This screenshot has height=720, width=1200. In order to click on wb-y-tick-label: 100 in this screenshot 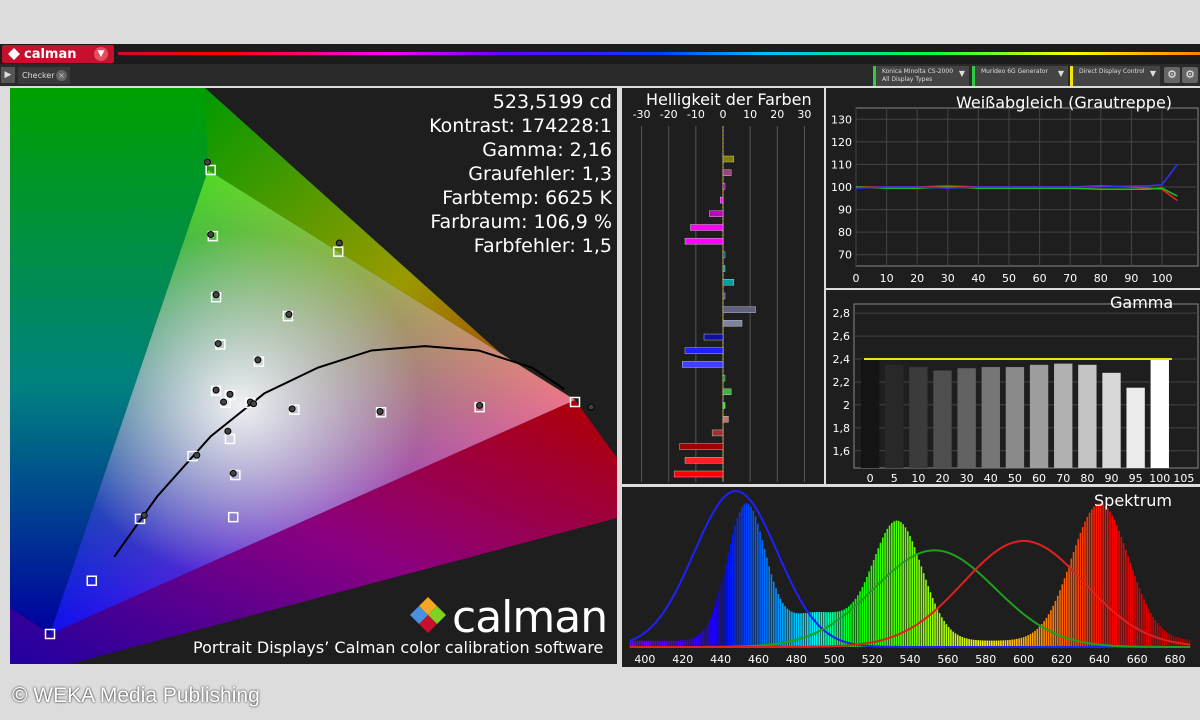, I will do `click(841, 187)`.